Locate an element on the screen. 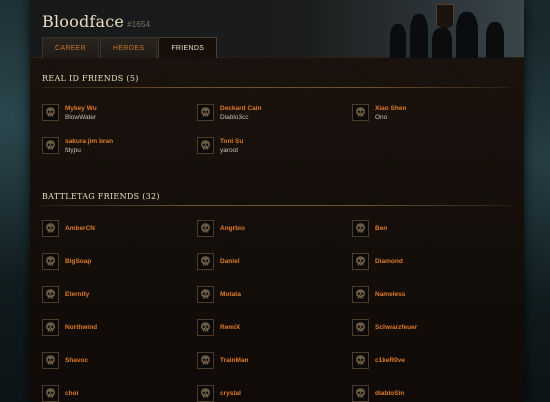 This screenshot has height=402, width=550. profile-name: Bloodface is located at coordinates (83, 21).